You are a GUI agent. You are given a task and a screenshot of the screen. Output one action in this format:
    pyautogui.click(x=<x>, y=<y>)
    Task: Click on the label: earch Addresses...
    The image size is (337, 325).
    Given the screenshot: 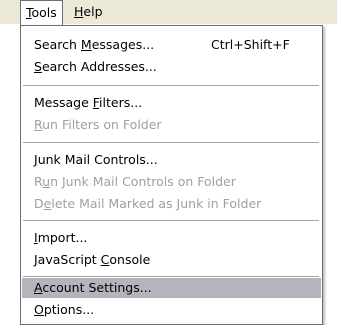 What is the action you would take?
    pyautogui.click(x=99, y=66)
    